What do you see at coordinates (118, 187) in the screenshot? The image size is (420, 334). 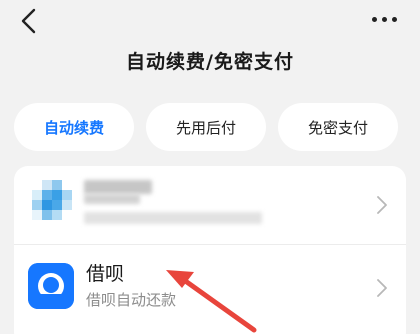 I see `blurred-title` at bounding box center [118, 187].